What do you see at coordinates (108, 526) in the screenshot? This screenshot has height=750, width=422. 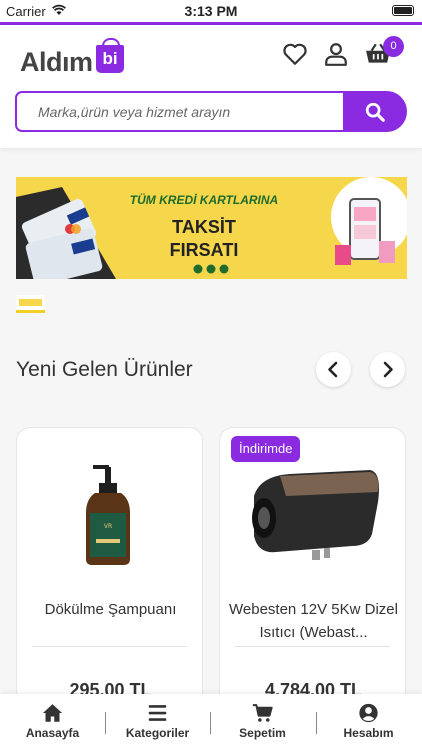 I see `svg-text: VR` at bounding box center [108, 526].